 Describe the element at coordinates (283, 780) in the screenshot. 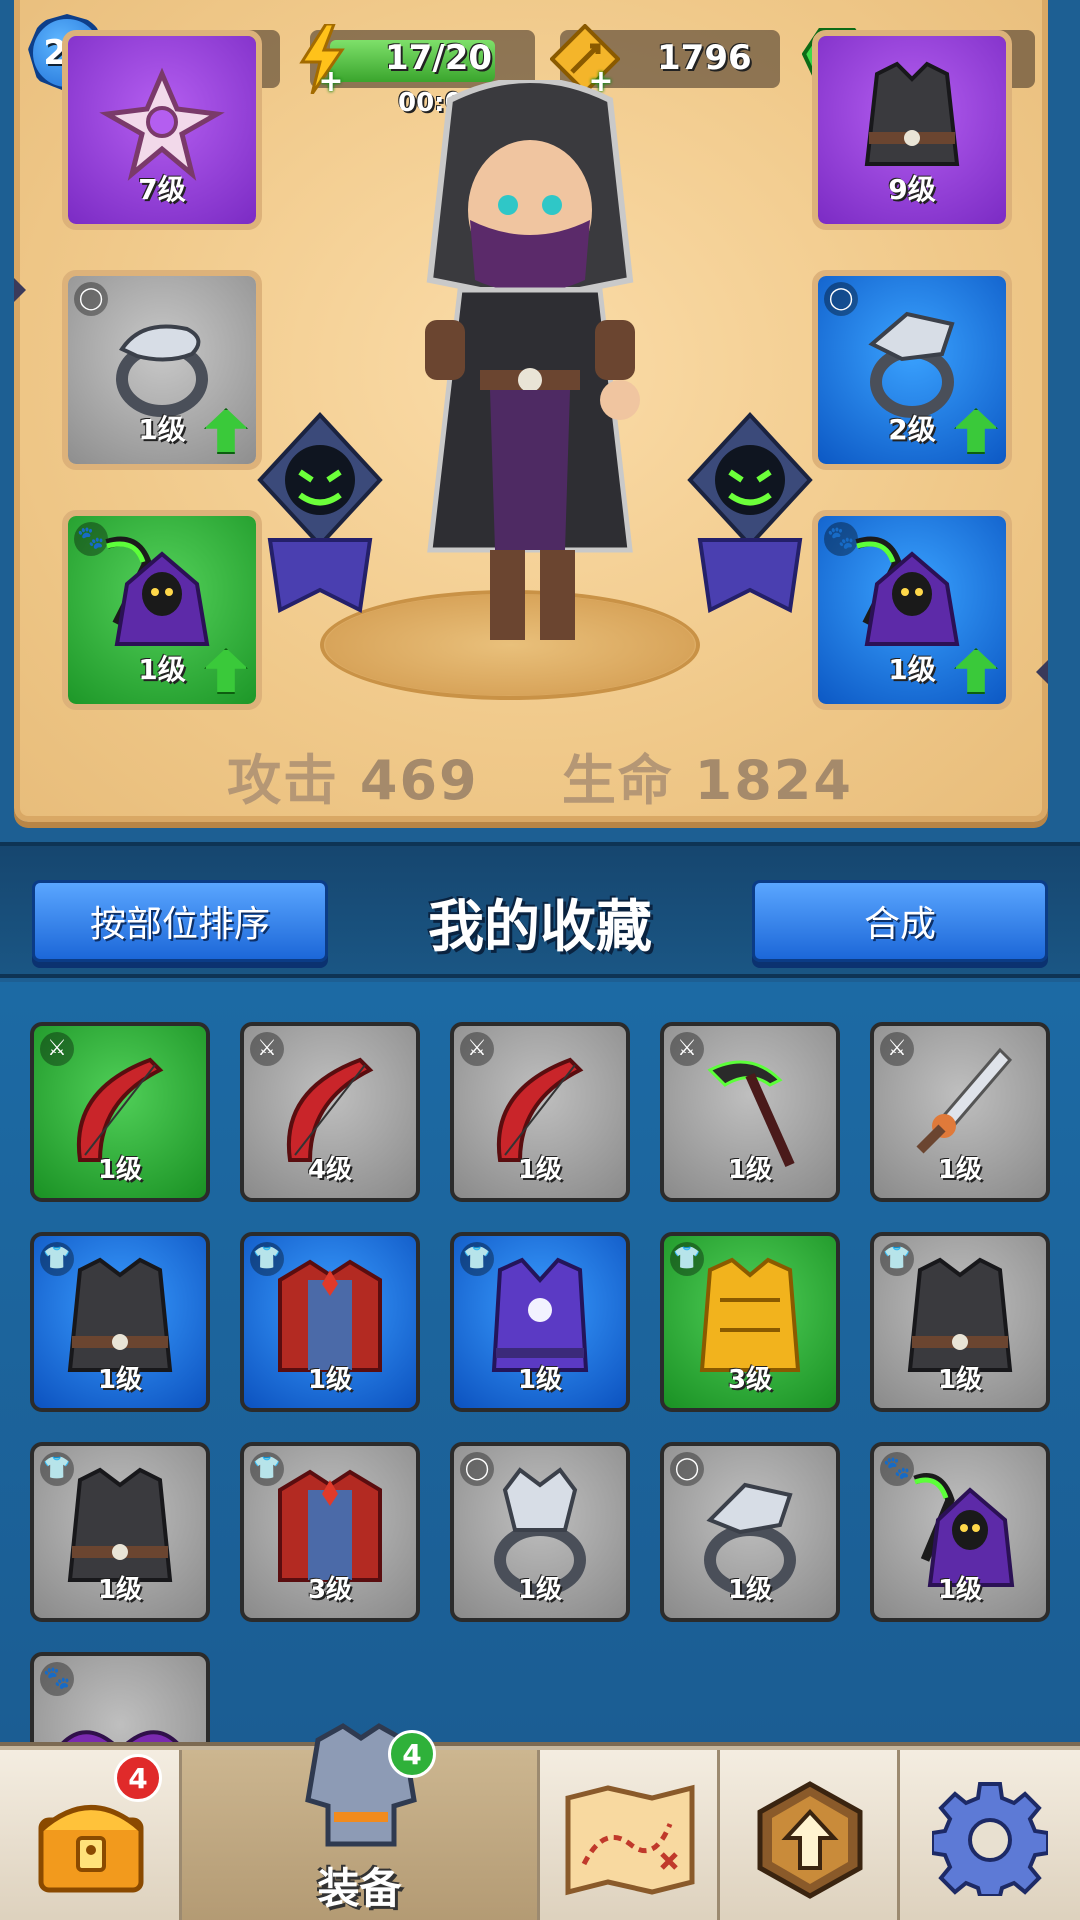

I see `attack-label: 攻击` at that location.